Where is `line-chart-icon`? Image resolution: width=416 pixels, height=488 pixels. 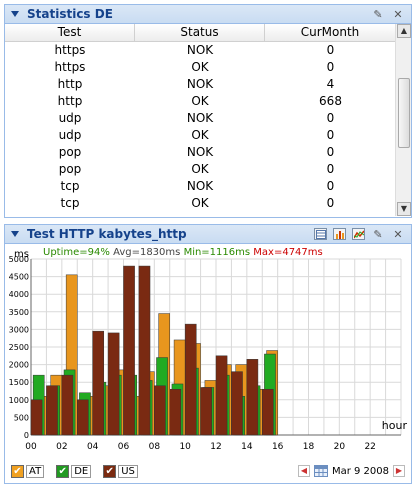 line-chart-icon is located at coordinates (358, 234).